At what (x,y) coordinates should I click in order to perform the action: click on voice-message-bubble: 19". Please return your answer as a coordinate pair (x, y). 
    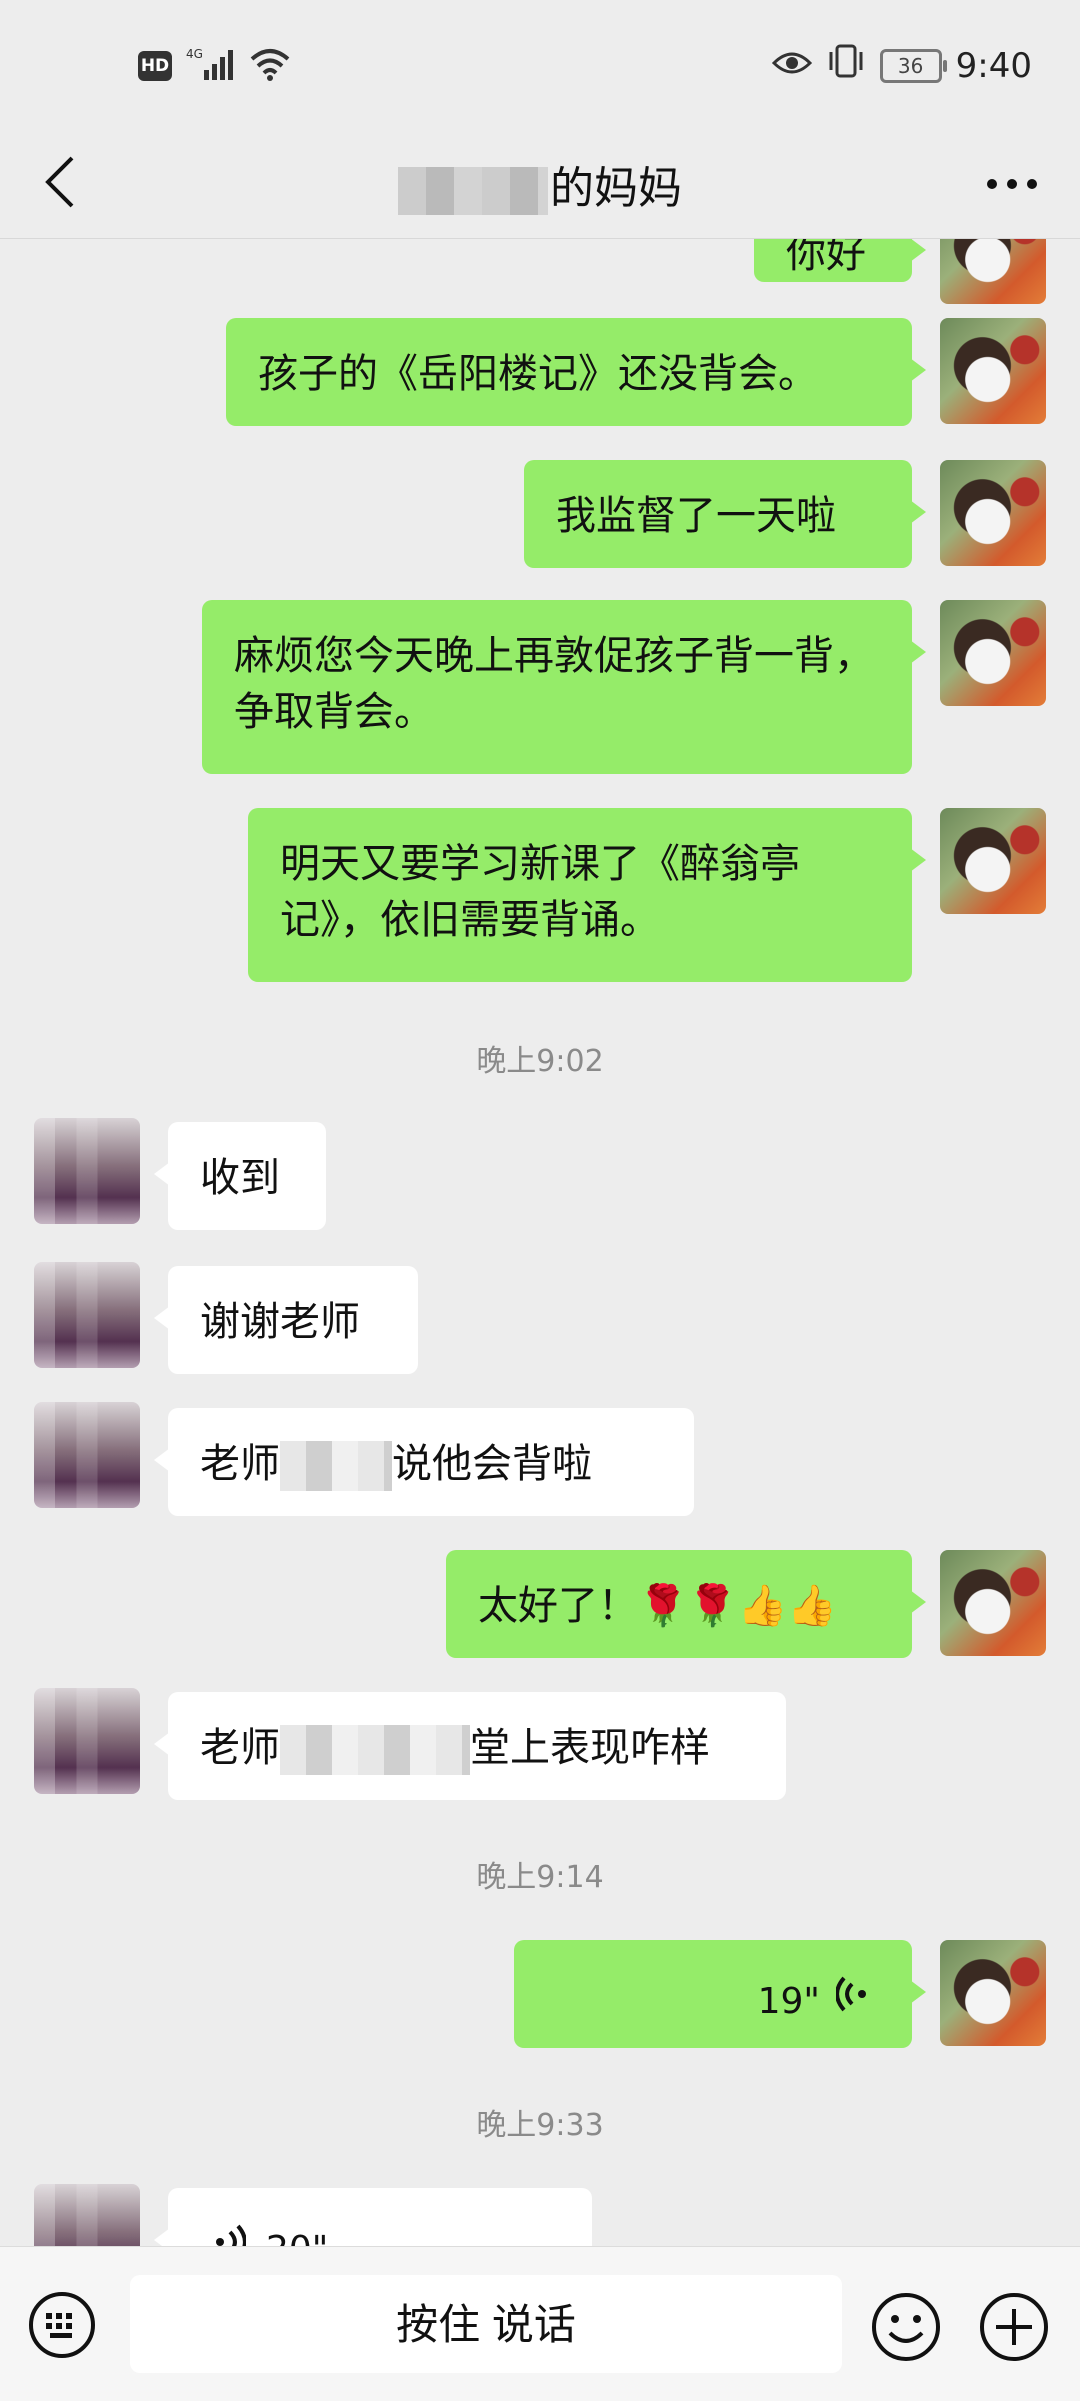
    Looking at the image, I should click on (720, 1994).